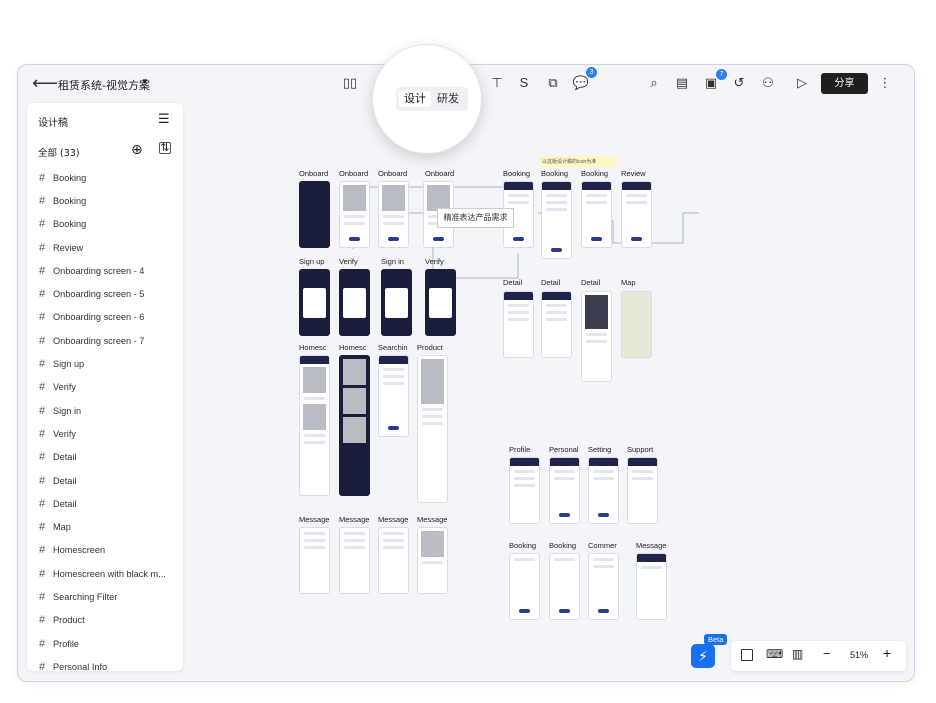 The height and width of the screenshot is (703, 936). What do you see at coordinates (682, 83) in the screenshot?
I see `file-icon: ▤` at bounding box center [682, 83].